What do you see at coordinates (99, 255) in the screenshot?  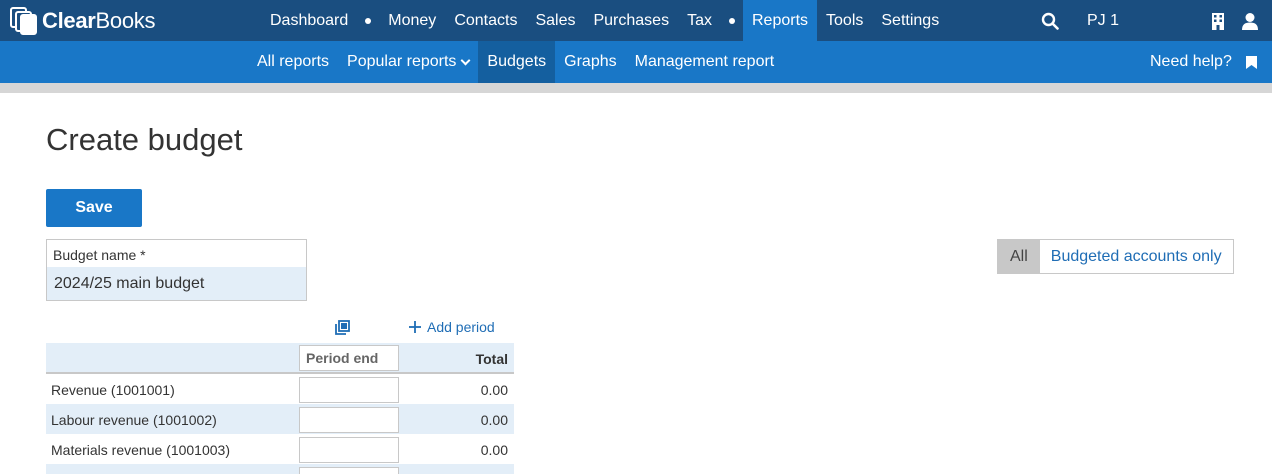 I see `budget-name-label: Budget name *` at bounding box center [99, 255].